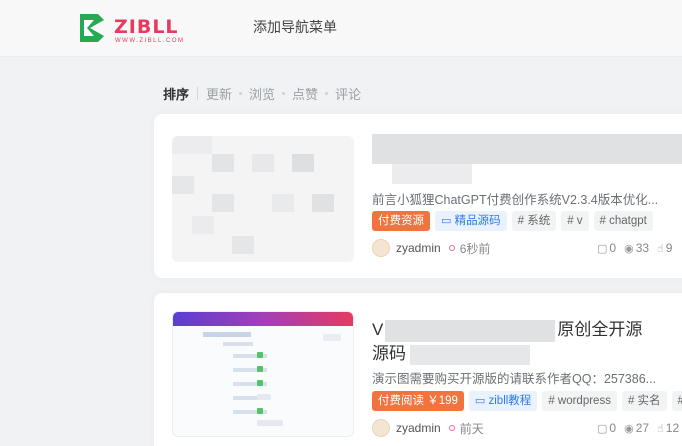 The image size is (682, 446). What do you see at coordinates (378, 329) in the screenshot?
I see `post-title-prefix: V` at bounding box center [378, 329].